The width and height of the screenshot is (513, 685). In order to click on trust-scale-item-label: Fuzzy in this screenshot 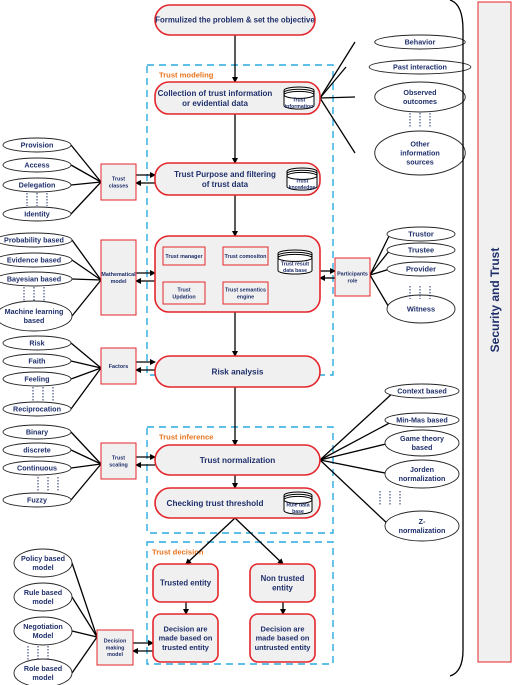, I will do `click(37, 500)`.